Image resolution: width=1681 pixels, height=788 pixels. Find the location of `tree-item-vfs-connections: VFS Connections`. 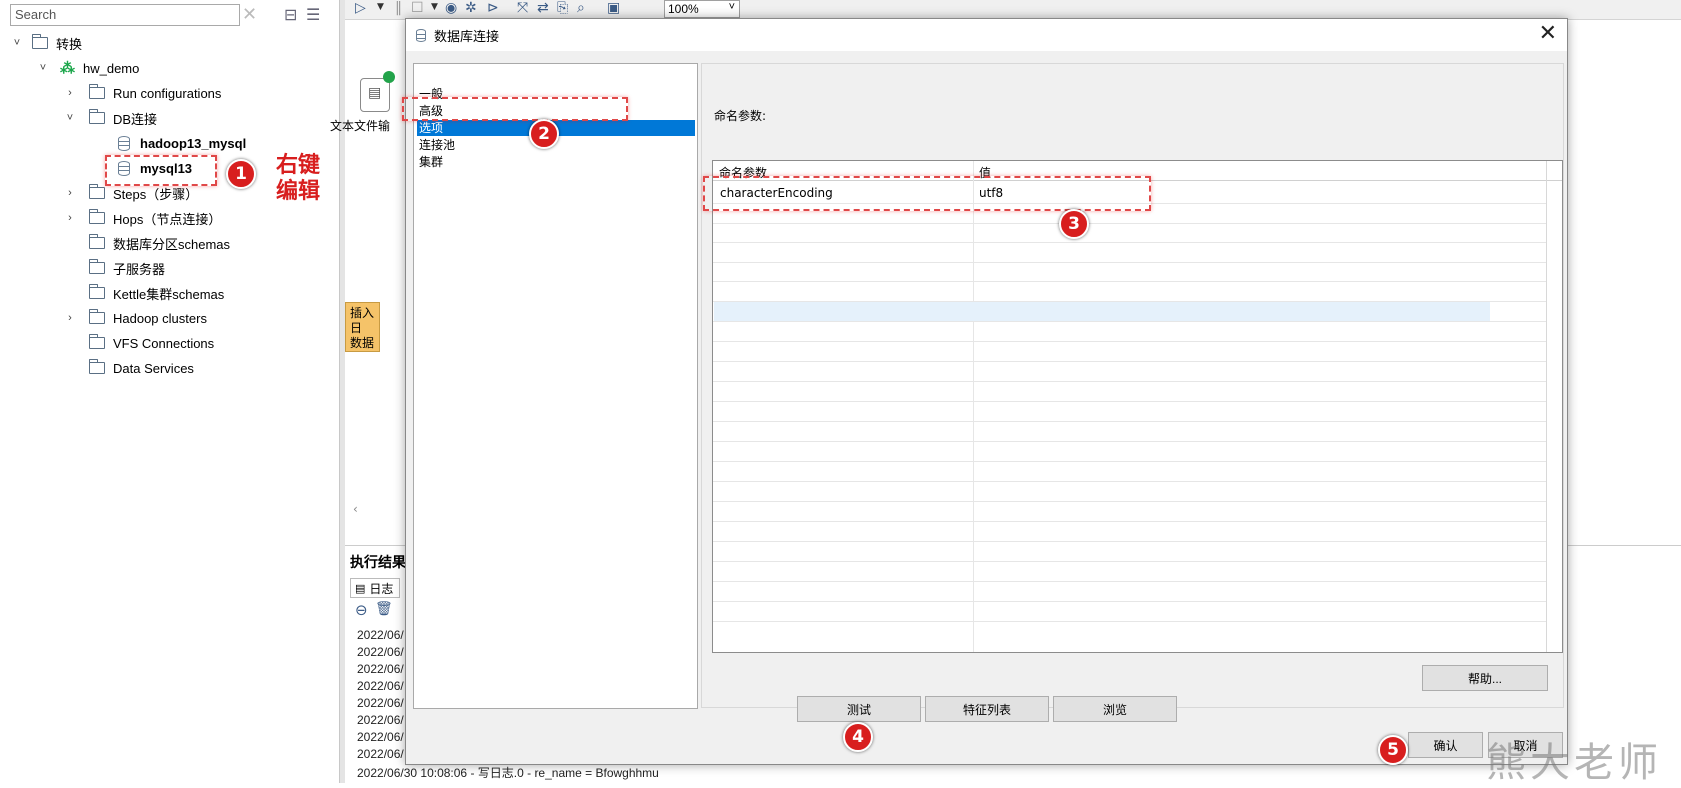

tree-item-vfs-connections: VFS Connections is located at coordinates (138, 343).